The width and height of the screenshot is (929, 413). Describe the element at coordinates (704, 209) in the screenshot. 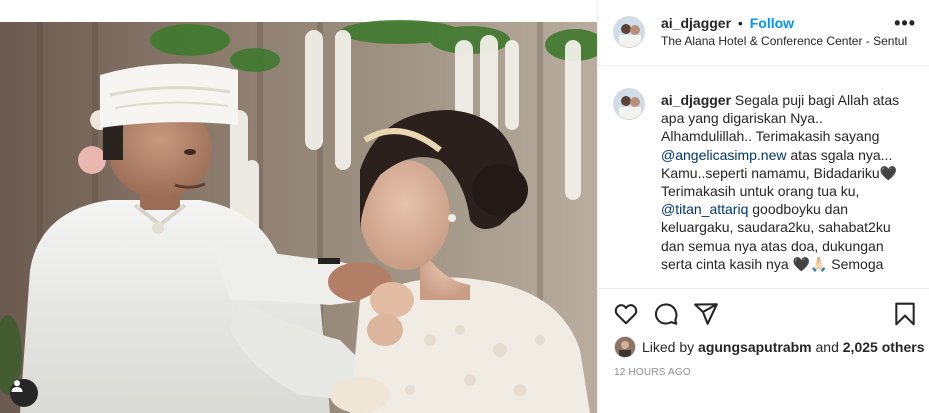

I see `mention-link: @titan_attariq` at that location.